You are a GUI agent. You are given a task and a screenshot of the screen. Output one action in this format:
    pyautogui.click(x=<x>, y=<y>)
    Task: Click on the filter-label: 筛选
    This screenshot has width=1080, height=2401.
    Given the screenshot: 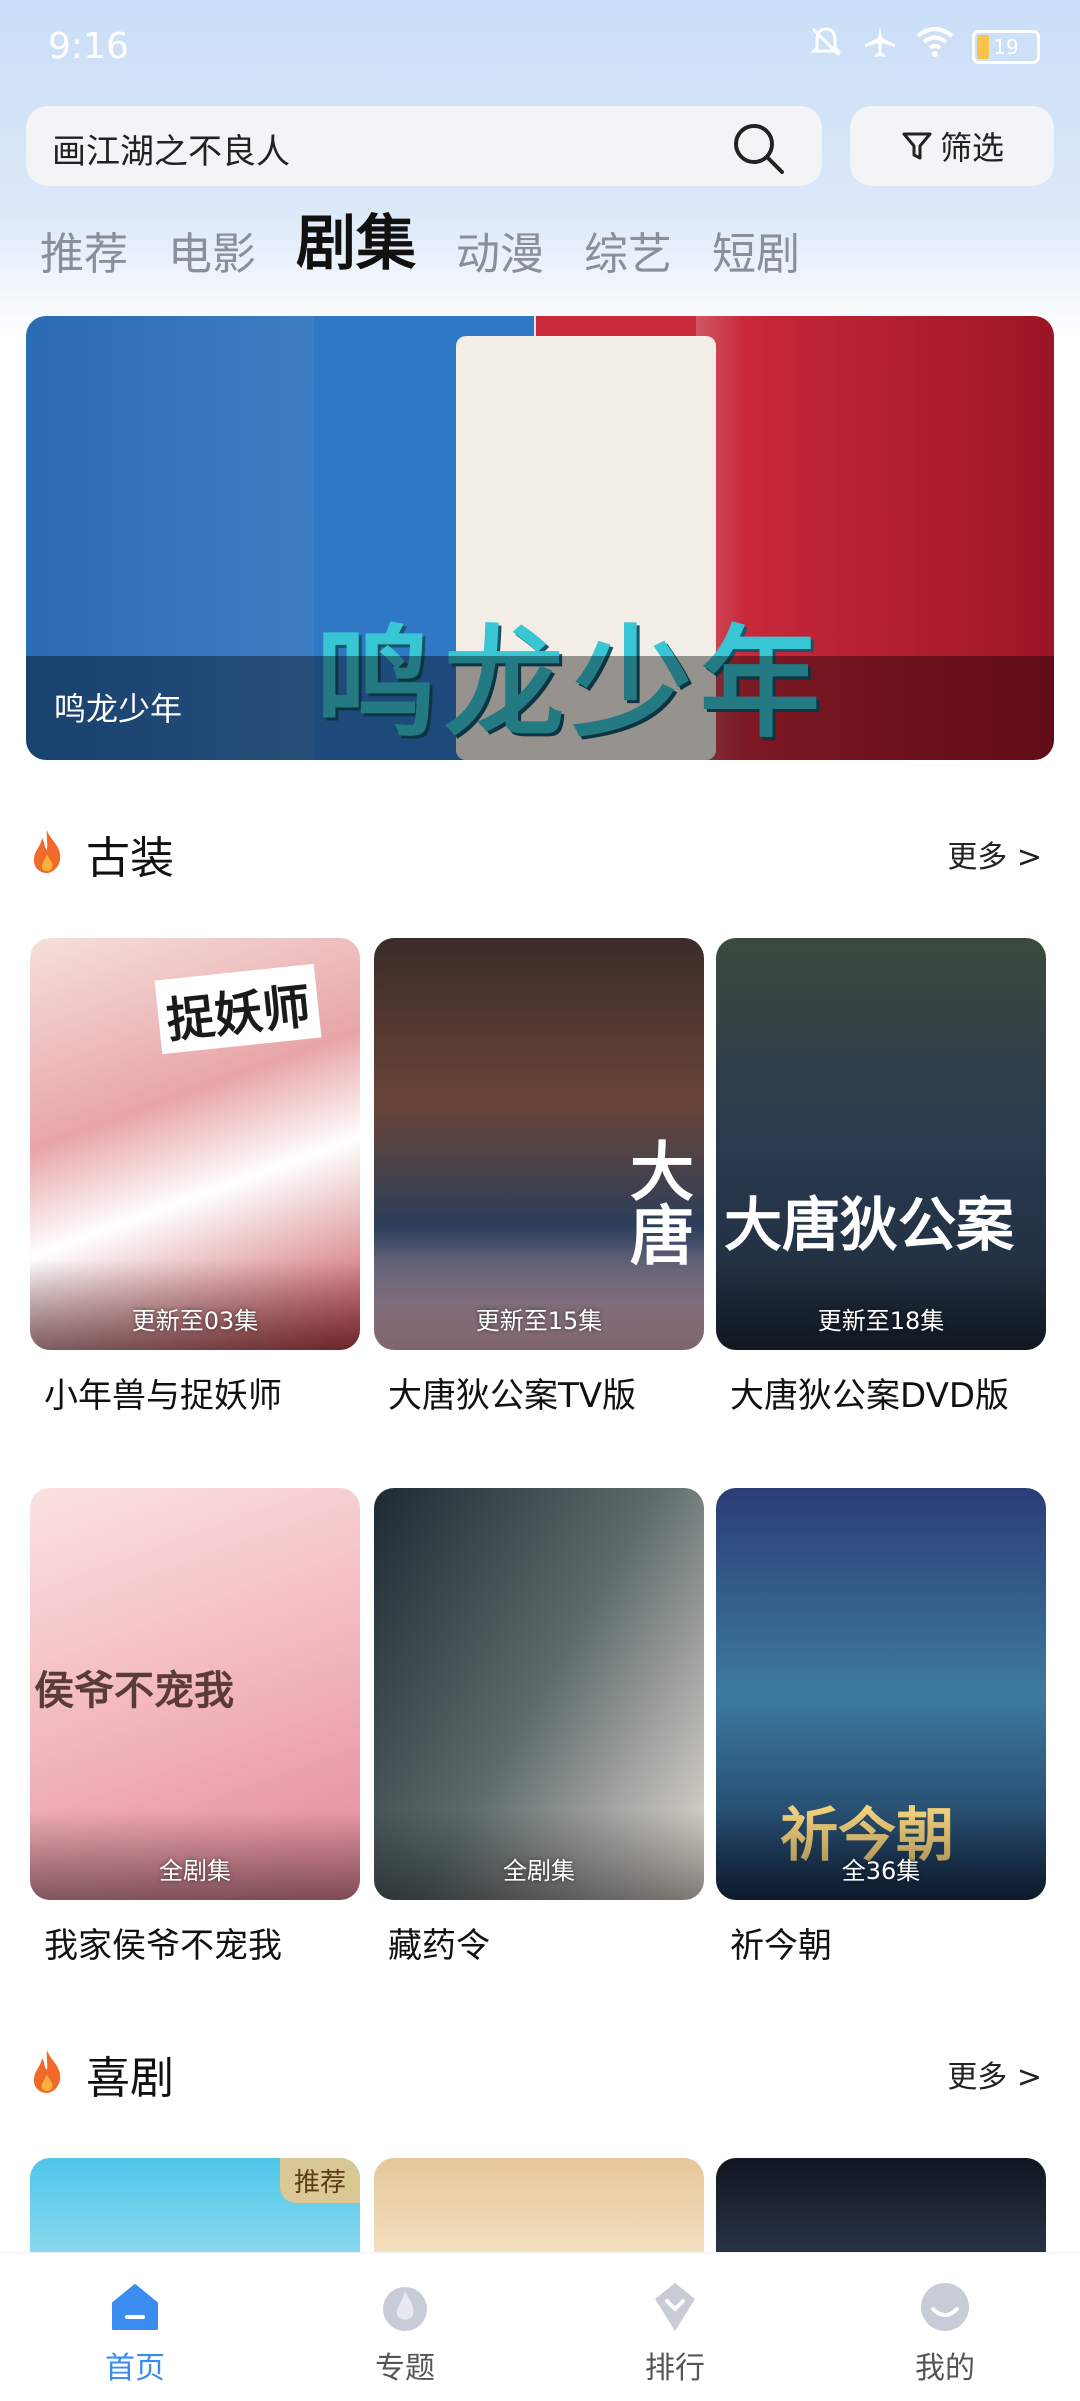 What is the action you would take?
    pyautogui.click(x=971, y=148)
    